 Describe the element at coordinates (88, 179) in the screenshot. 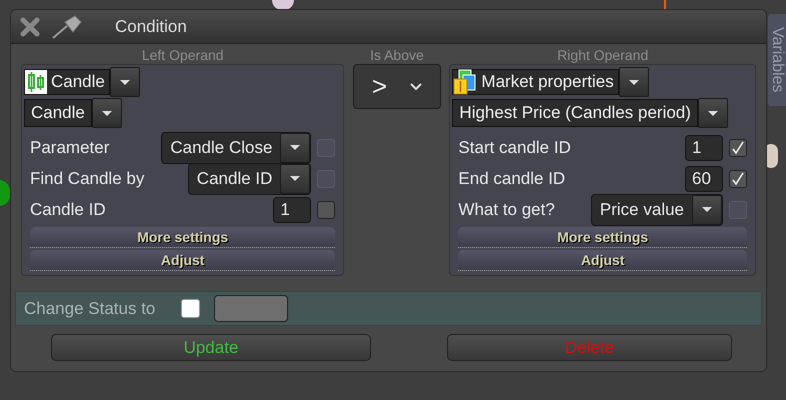

I see `field-label: Find Candle by` at that location.